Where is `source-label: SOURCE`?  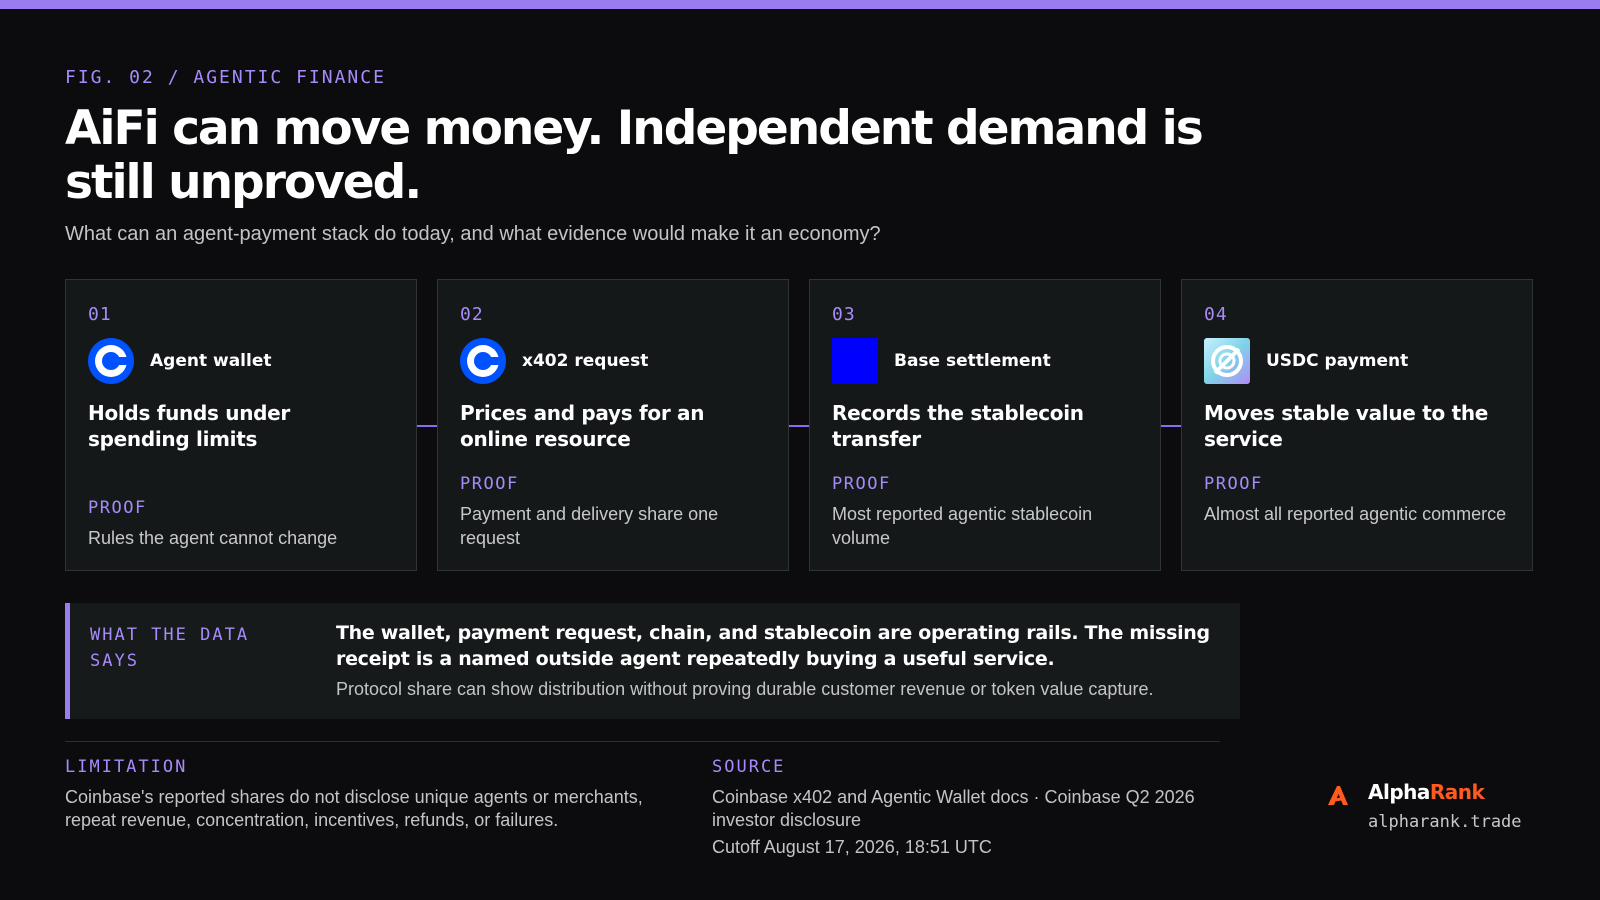 source-label: SOURCE is located at coordinates (749, 767).